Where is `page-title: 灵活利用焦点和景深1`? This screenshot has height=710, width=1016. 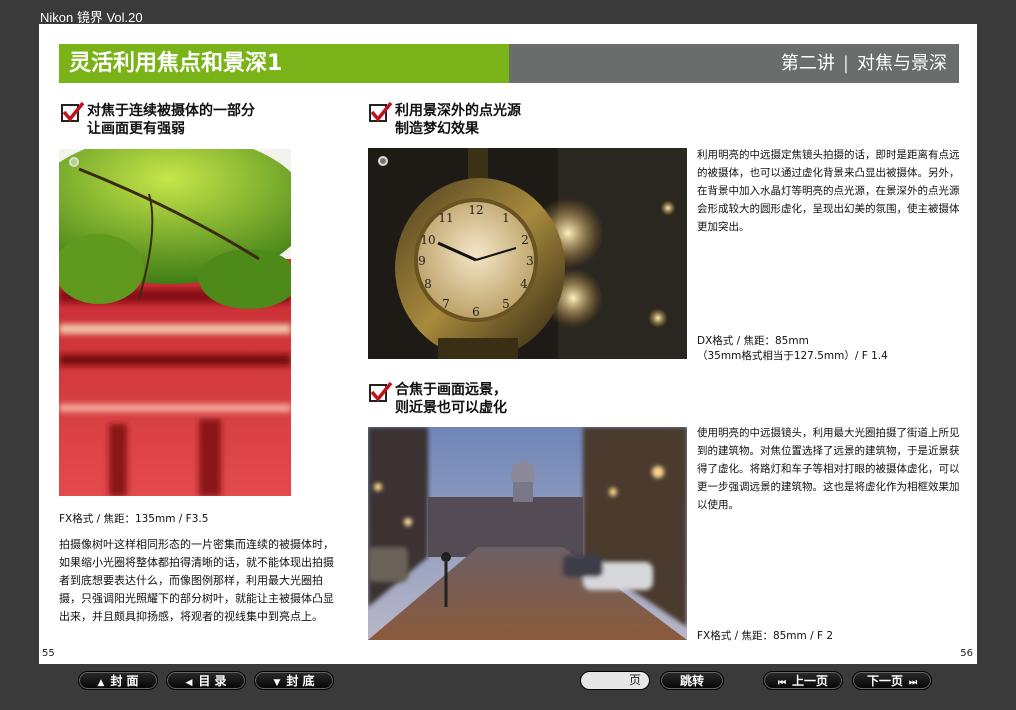
page-title: 灵活利用焦点和景深1 is located at coordinates (284, 63).